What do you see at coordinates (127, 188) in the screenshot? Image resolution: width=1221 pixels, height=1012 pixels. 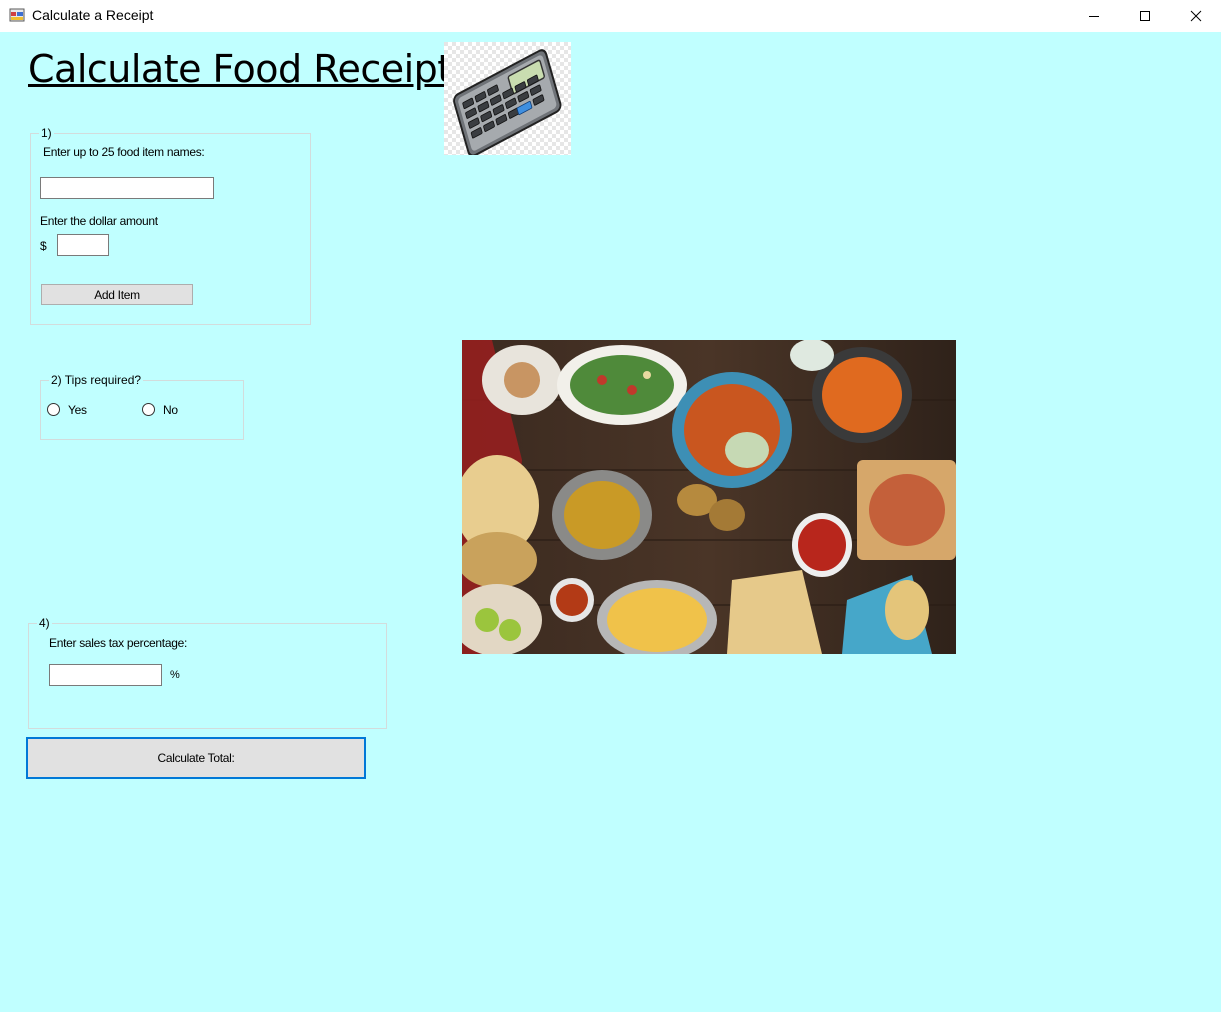 I see `item-name-input` at bounding box center [127, 188].